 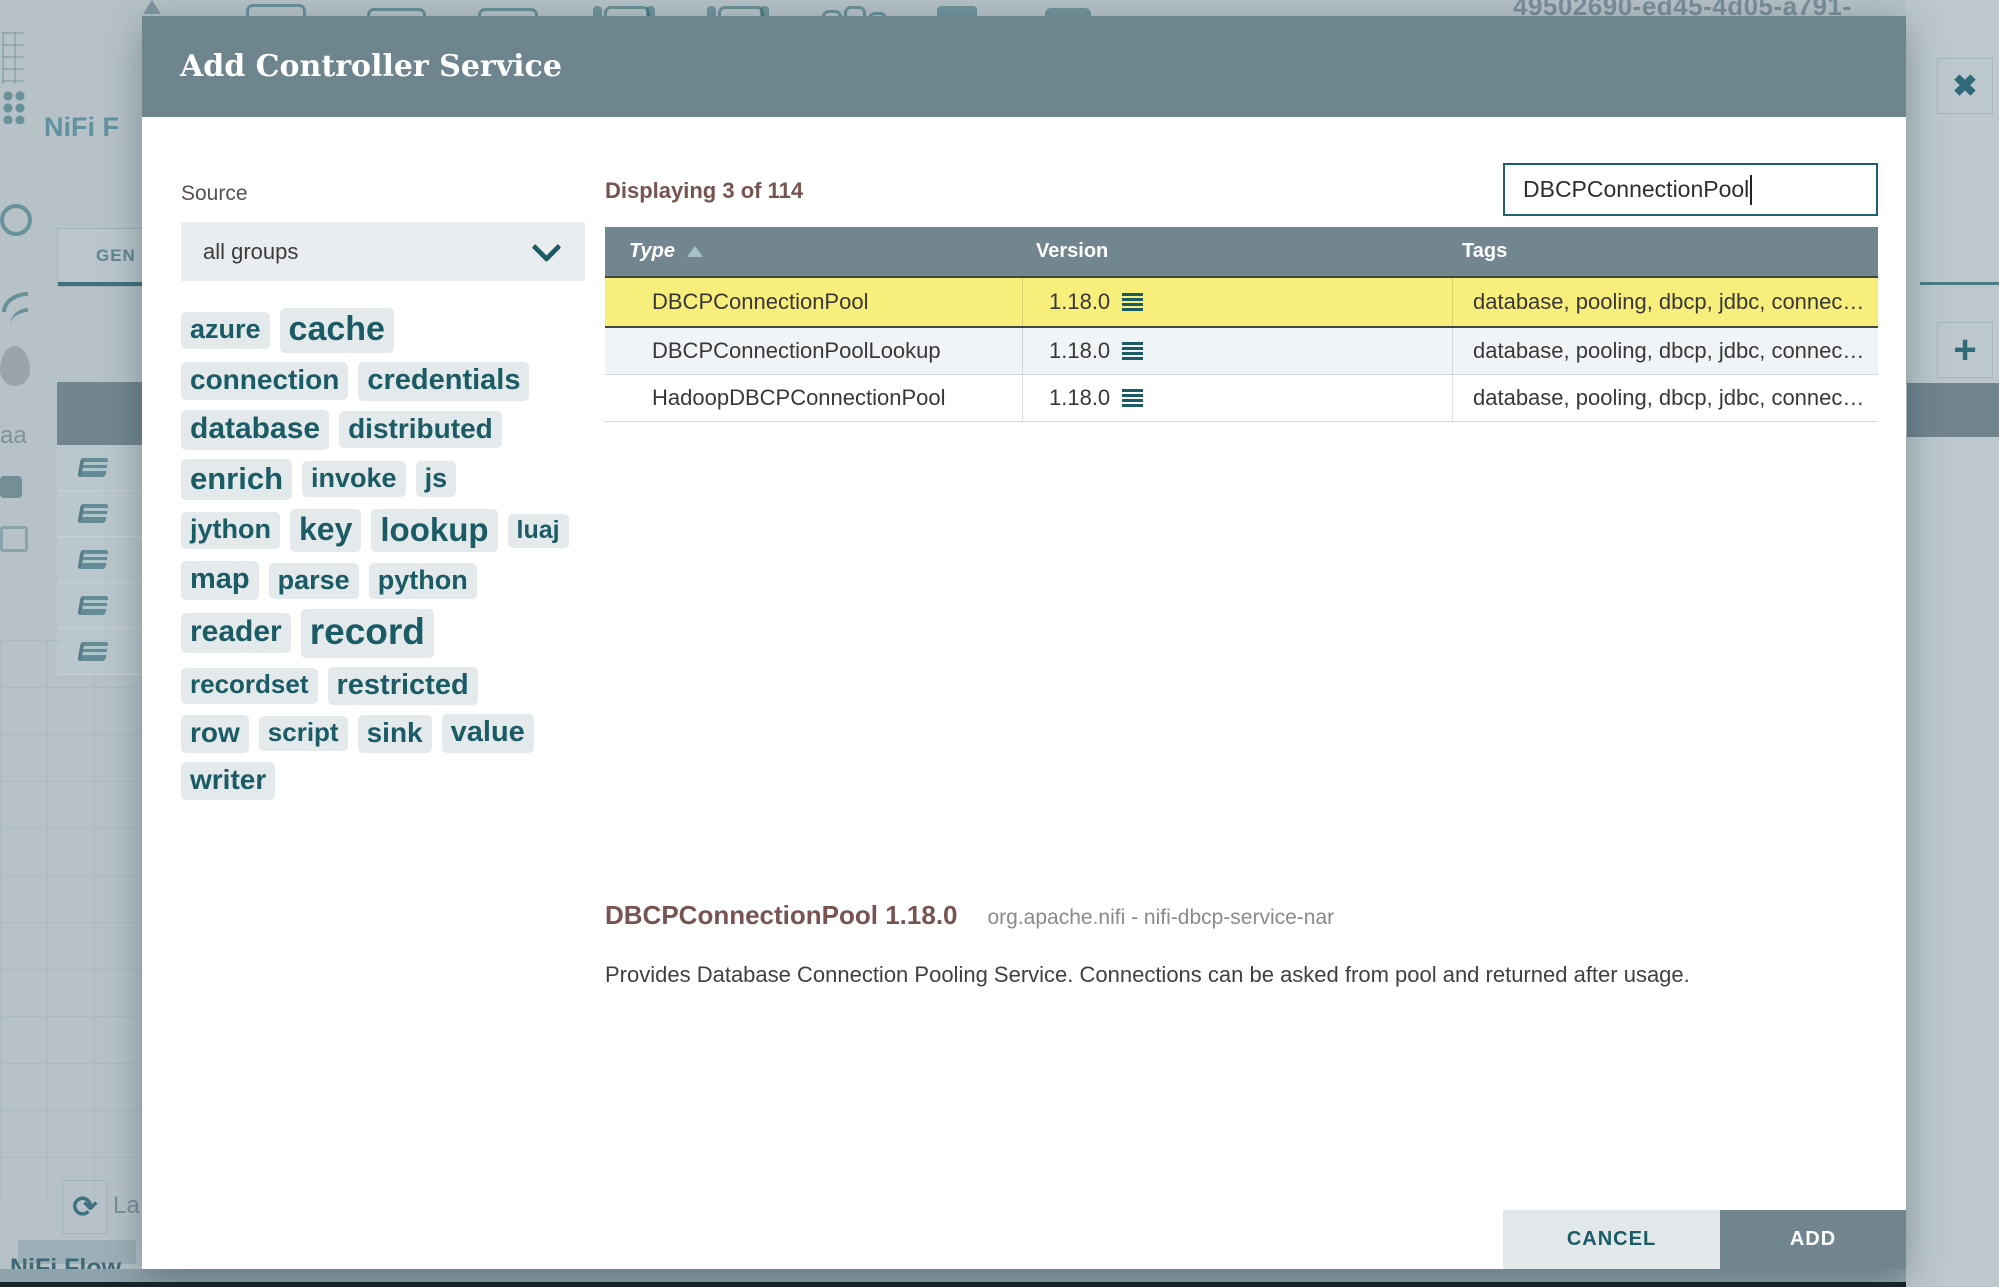 What do you see at coordinates (249, 686) in the screenshot?
I see `tag-chip-recordset: recordset` at bounding box center [249, 686].